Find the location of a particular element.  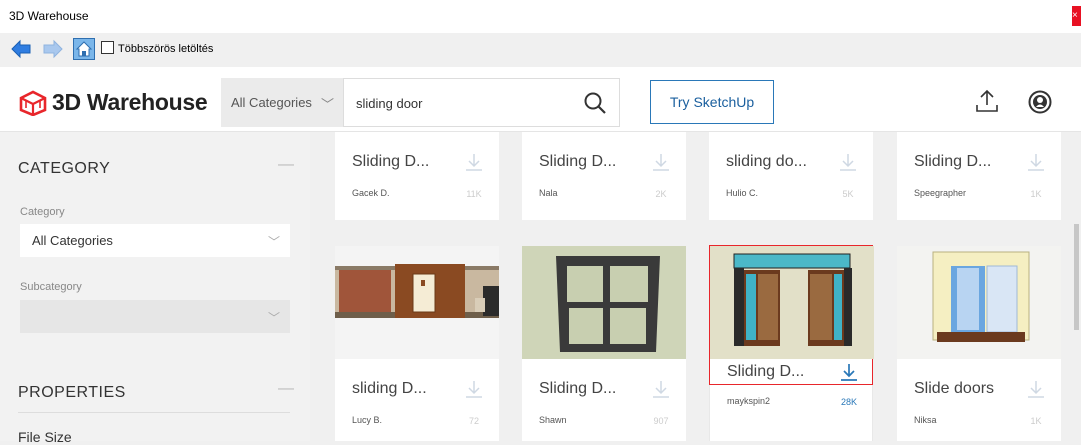

model-author: Lucy B. is located at coordinates (367, 420).